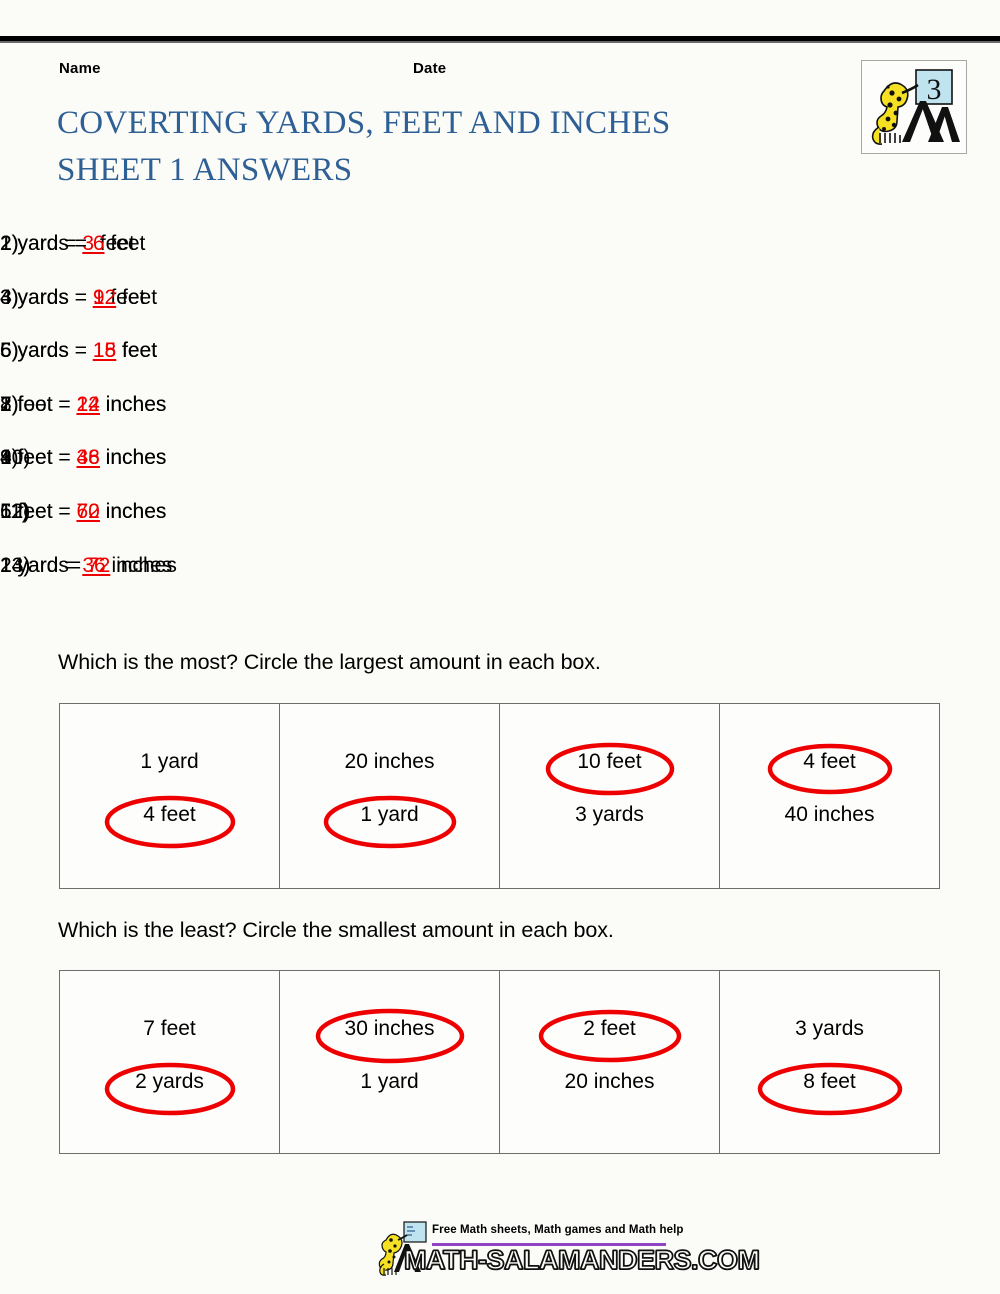 The height and width of the screenshot is (1294, 1000). What do you see at coordinates (43, 565) in the screenshot?
I see `question-prefix: 2 yards=` at bounding box center [43, 565].